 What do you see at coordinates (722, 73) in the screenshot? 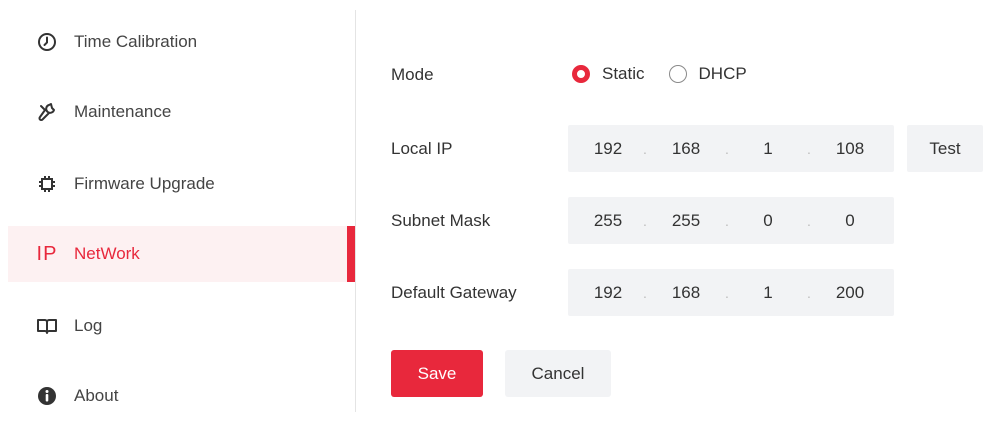
I see `radio-dhcp-label: DHCP` at bounding box center [722, 73].